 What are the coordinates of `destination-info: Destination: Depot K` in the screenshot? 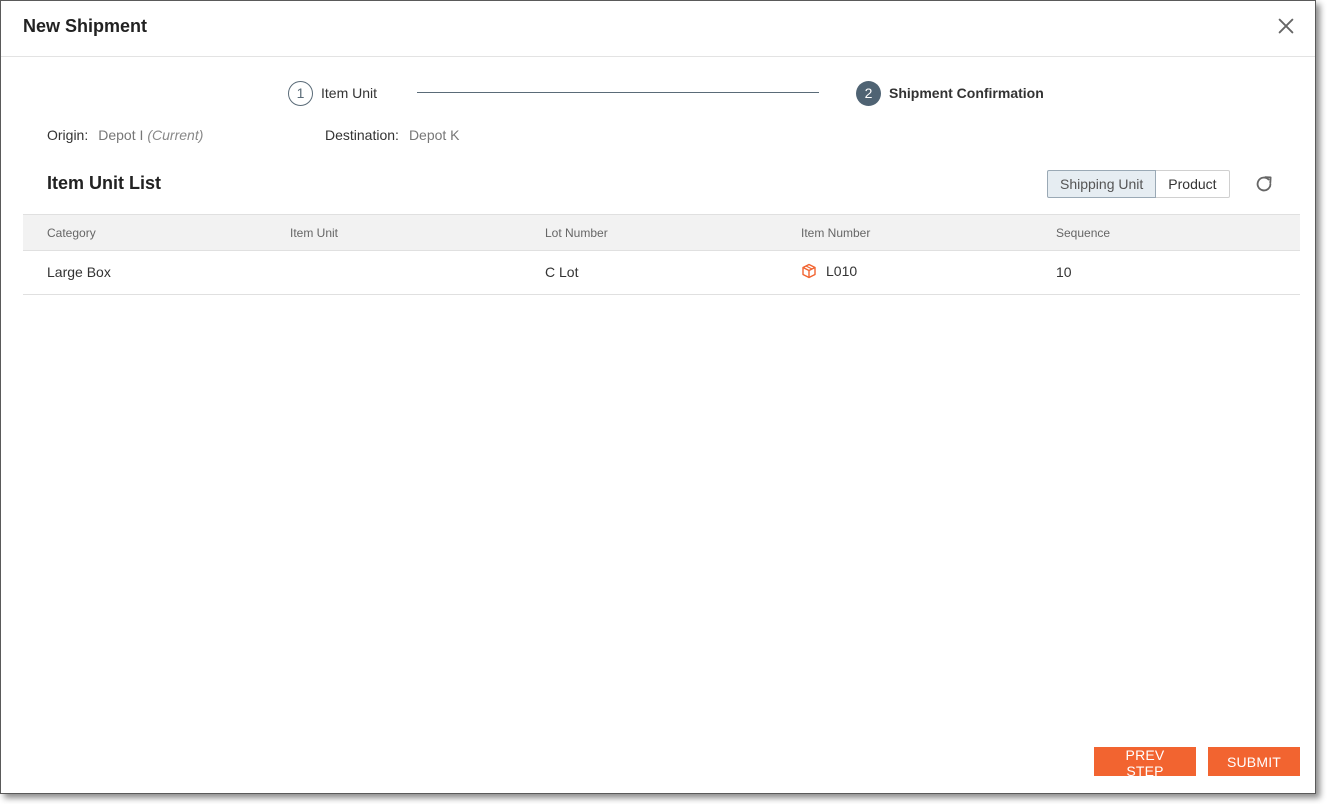 It's located at (392, 135).